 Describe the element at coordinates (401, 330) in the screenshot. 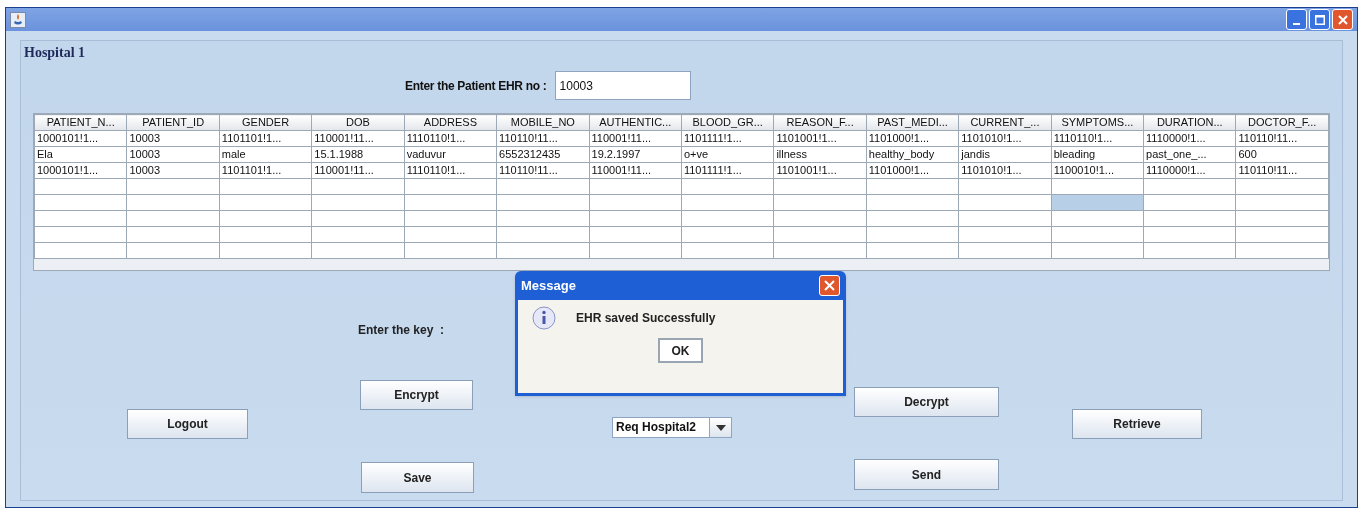

I see `key-label: Enter the key :` at that location.